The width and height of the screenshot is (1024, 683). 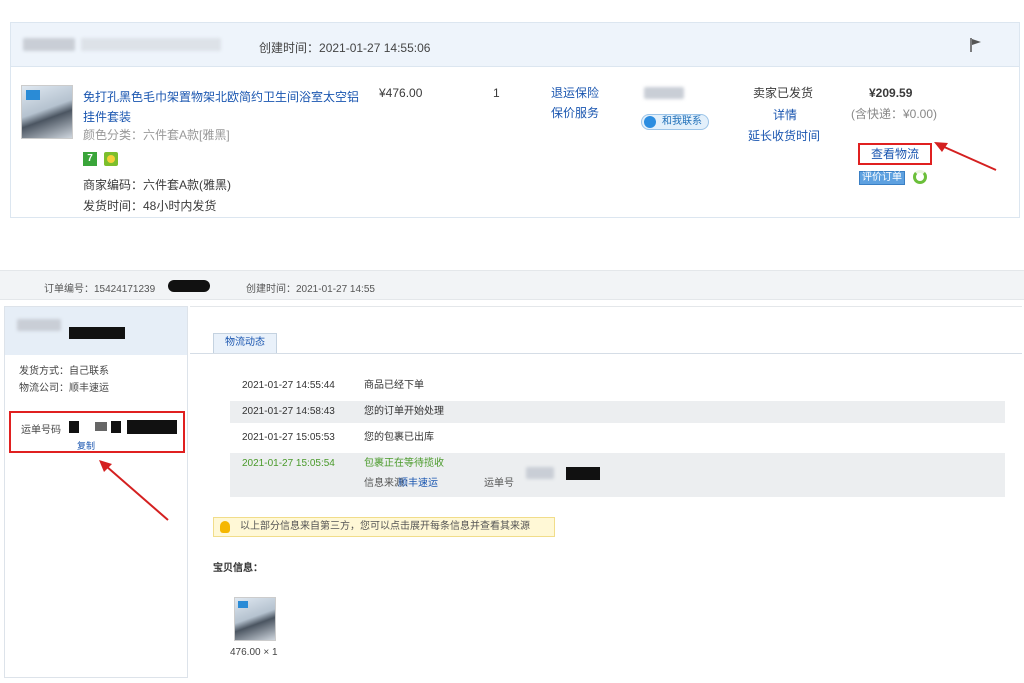 What do you see at coordinates (86, 445) in the screenshot?
I see `copy-tracking-link: 复制` at bounding box center [86, 445].